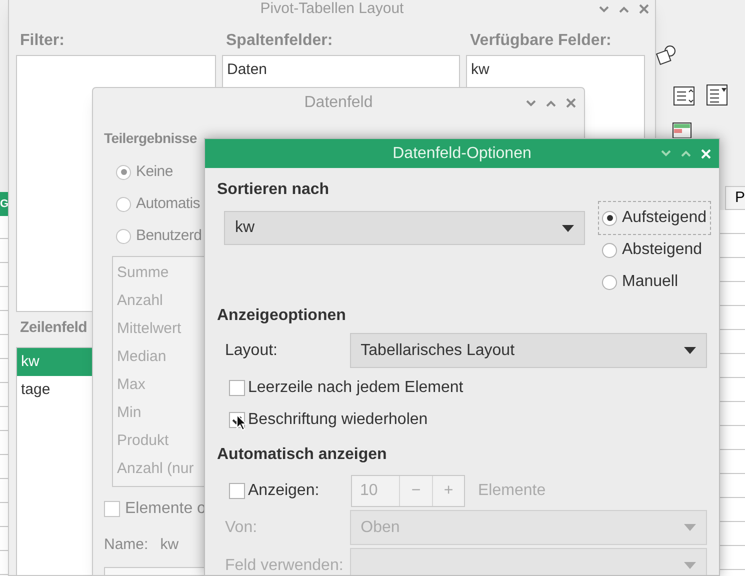 Image resolution: width=745 pixels, height=576 pixels. What do you see at coordinates (150, 138) in the screenshot?
I see `section-label: Teilergebnisse` at bounding box center [150, 138].